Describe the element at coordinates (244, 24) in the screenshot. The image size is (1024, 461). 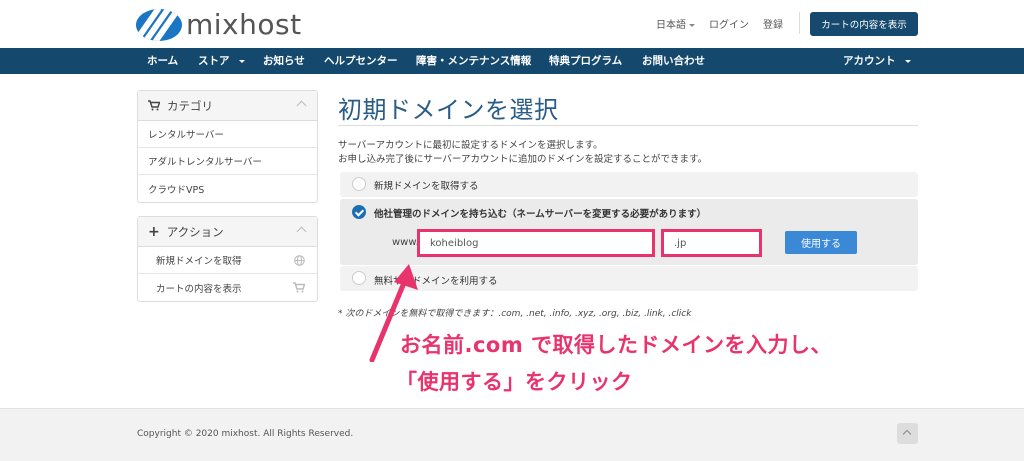
I see `logo-text: mixhost` at that location.